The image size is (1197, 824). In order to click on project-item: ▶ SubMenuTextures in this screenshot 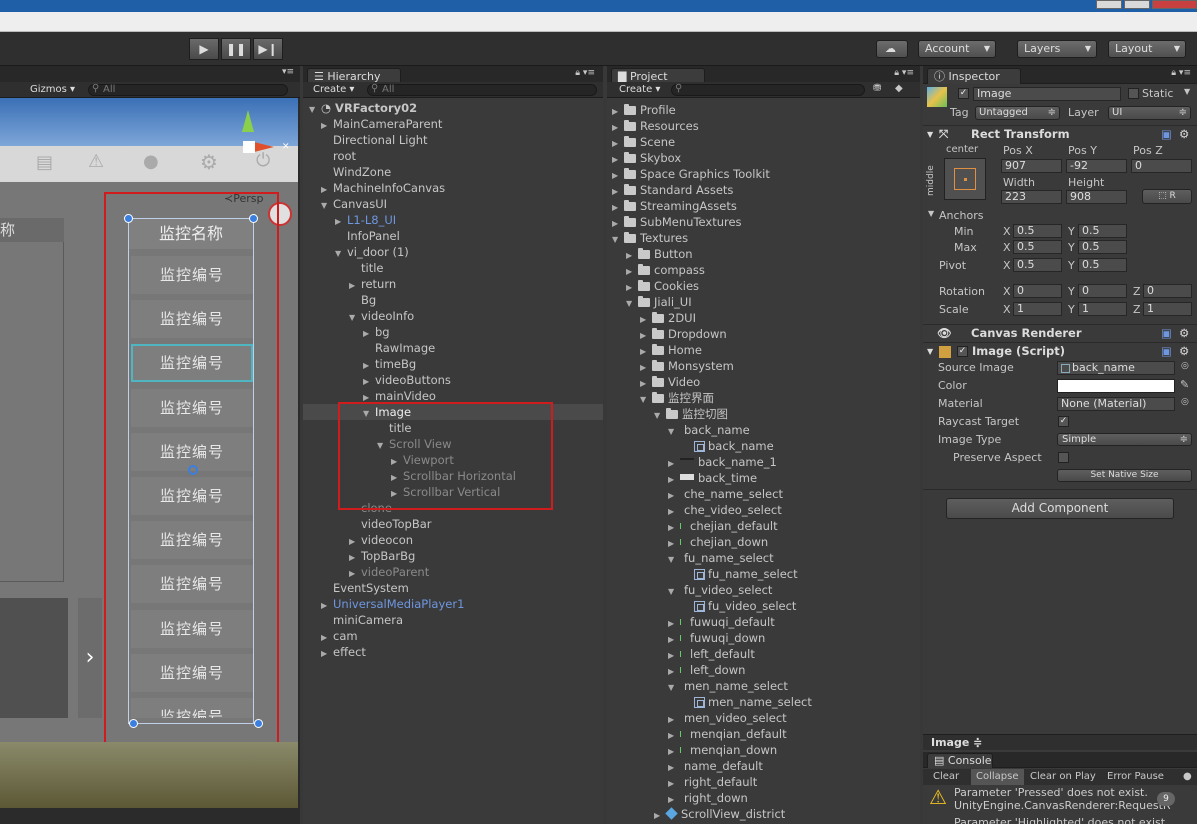, I will do `click(763, 222)`.